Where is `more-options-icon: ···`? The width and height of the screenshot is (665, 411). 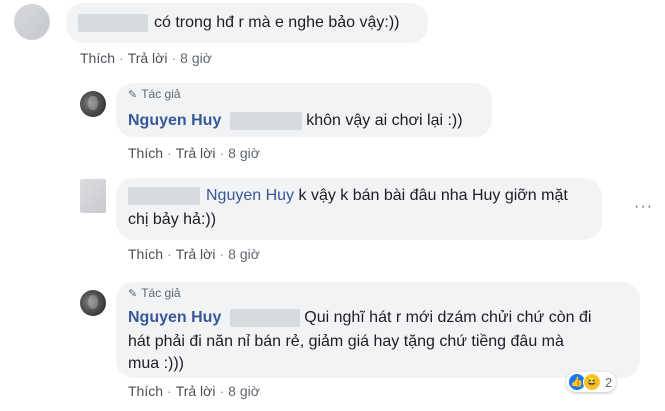 more-options-icon: ··· is located at coordinates (643, 207).